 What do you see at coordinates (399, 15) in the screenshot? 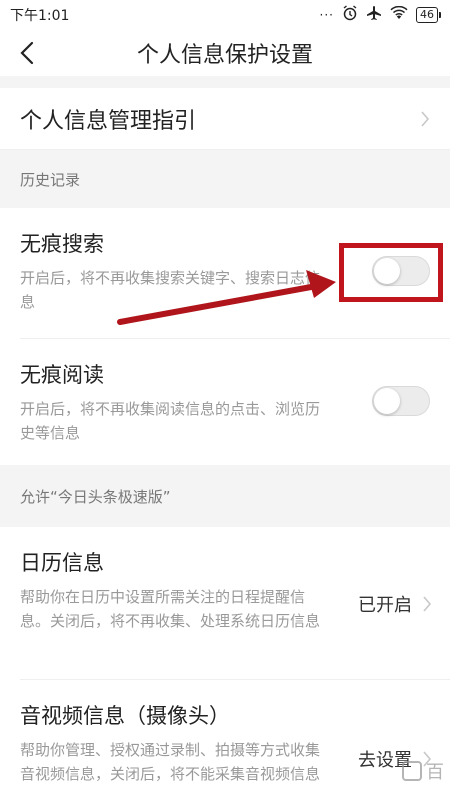
I see `wifi-icon` at bounding box center [399, 15].